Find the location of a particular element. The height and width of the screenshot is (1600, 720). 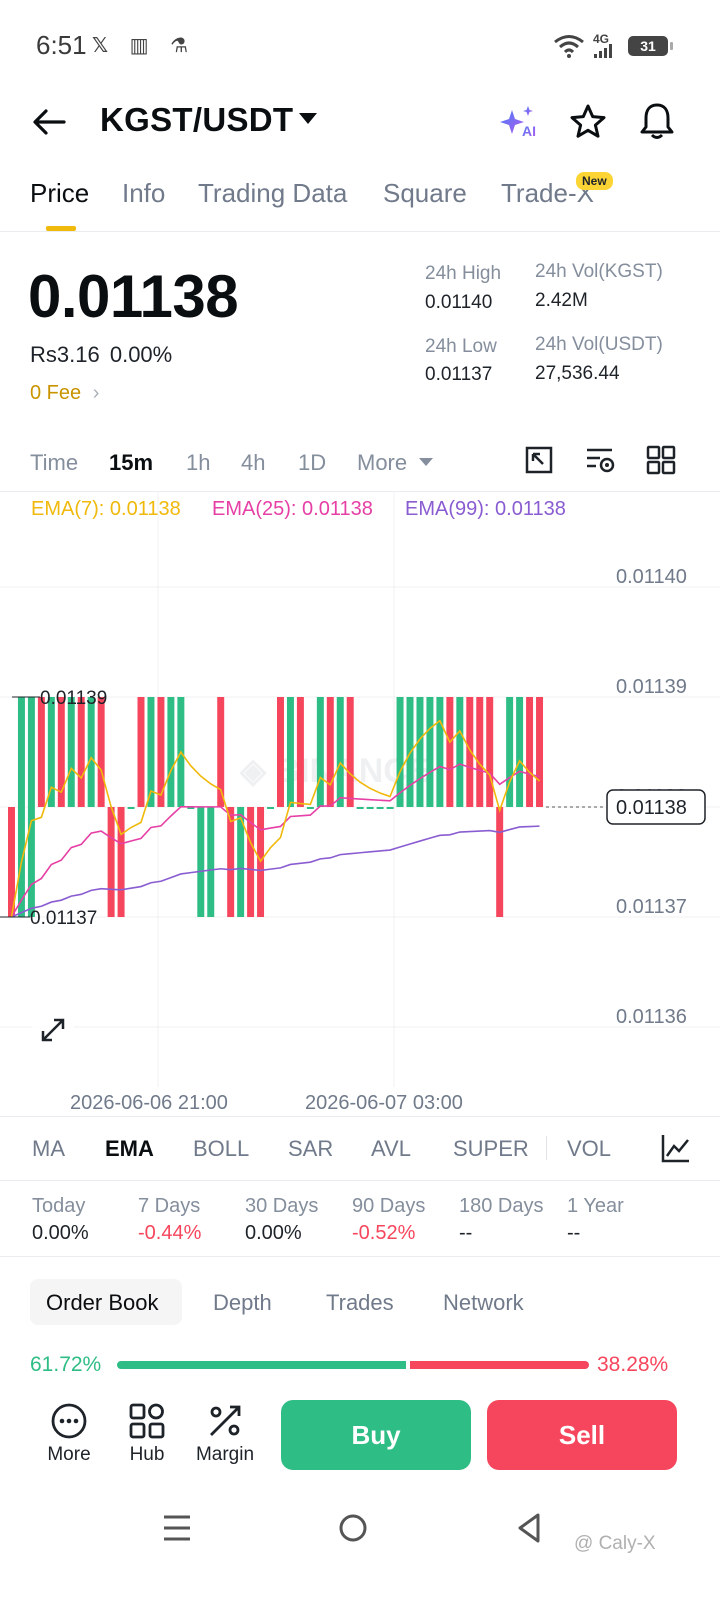

more-caret-icon is located at coordinates (426, 462).